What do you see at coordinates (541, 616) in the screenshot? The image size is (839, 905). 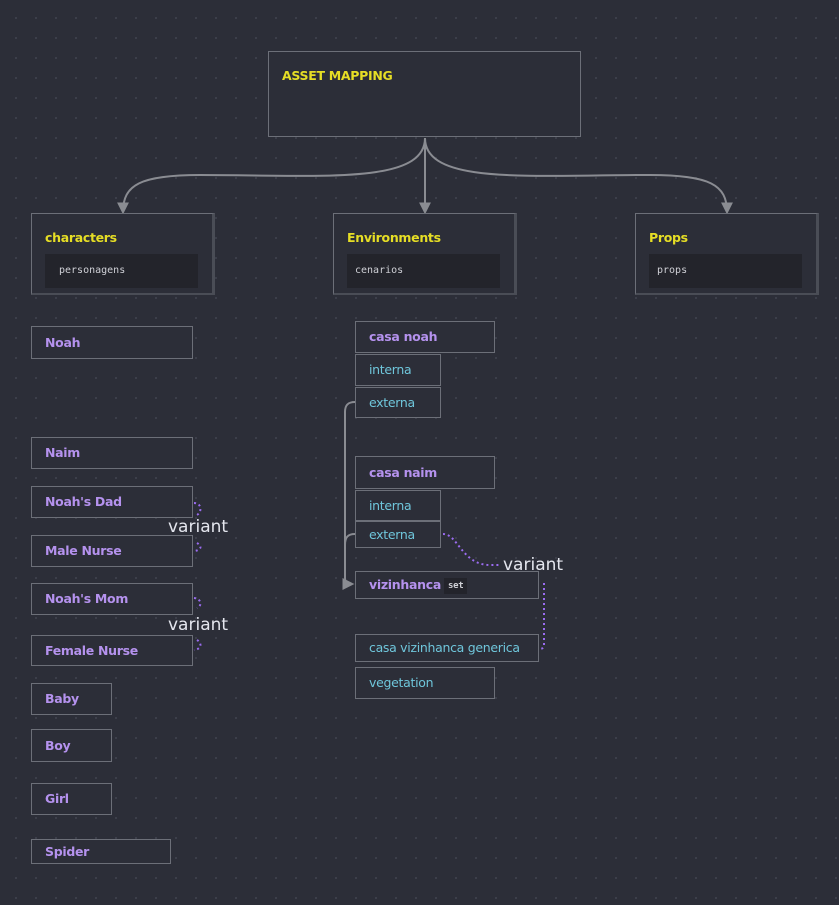 I see `variant-link-vizinhanca-generica` at bounding box center [541, 616].